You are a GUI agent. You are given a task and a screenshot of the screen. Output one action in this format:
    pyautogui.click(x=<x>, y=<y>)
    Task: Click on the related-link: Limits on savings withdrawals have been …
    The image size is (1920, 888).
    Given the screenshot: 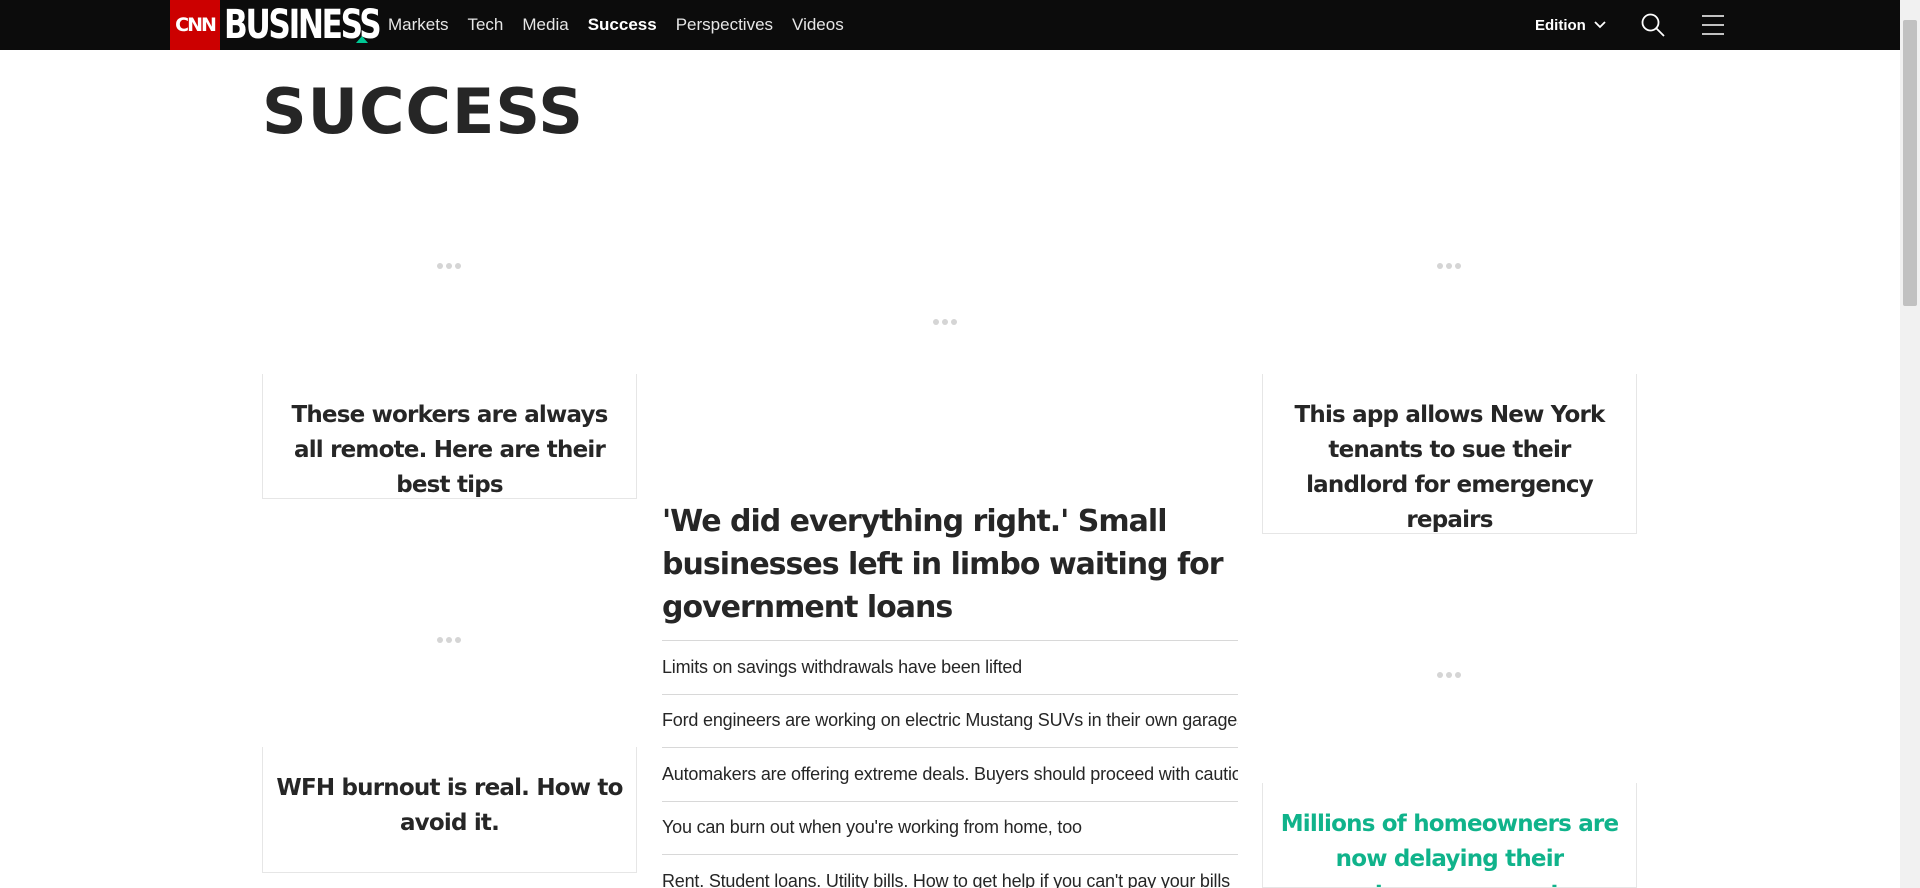 What is the action you would take?
    pyautogui.click(x=950, y=667)
    